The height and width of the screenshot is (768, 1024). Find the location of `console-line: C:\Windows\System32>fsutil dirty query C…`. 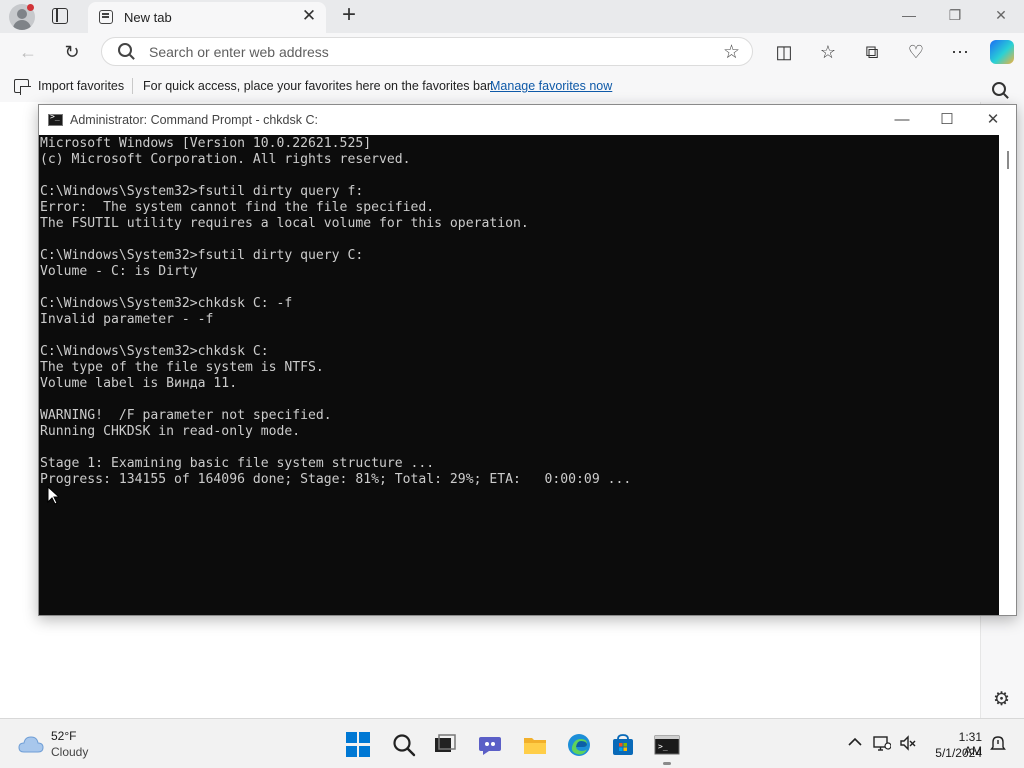

console-line: C:\Windows\System32>fsutil dirty query C… is located at coordinates (202, 255).